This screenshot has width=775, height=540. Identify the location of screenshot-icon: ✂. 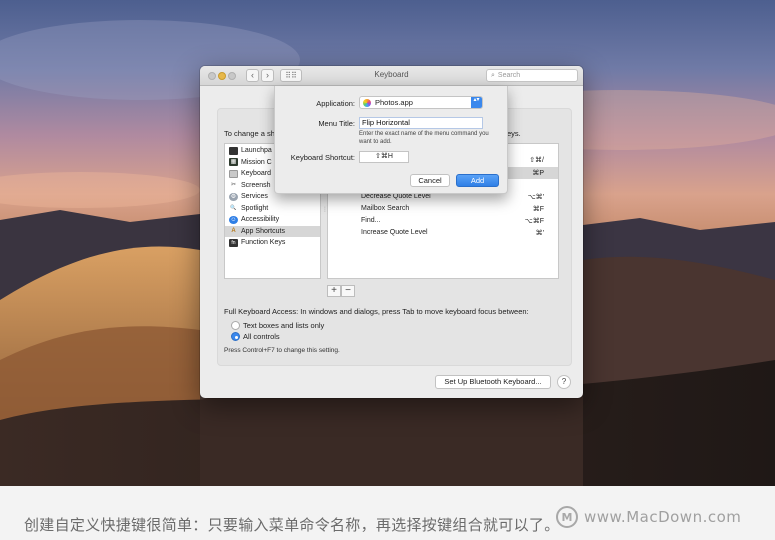
(233, 185).